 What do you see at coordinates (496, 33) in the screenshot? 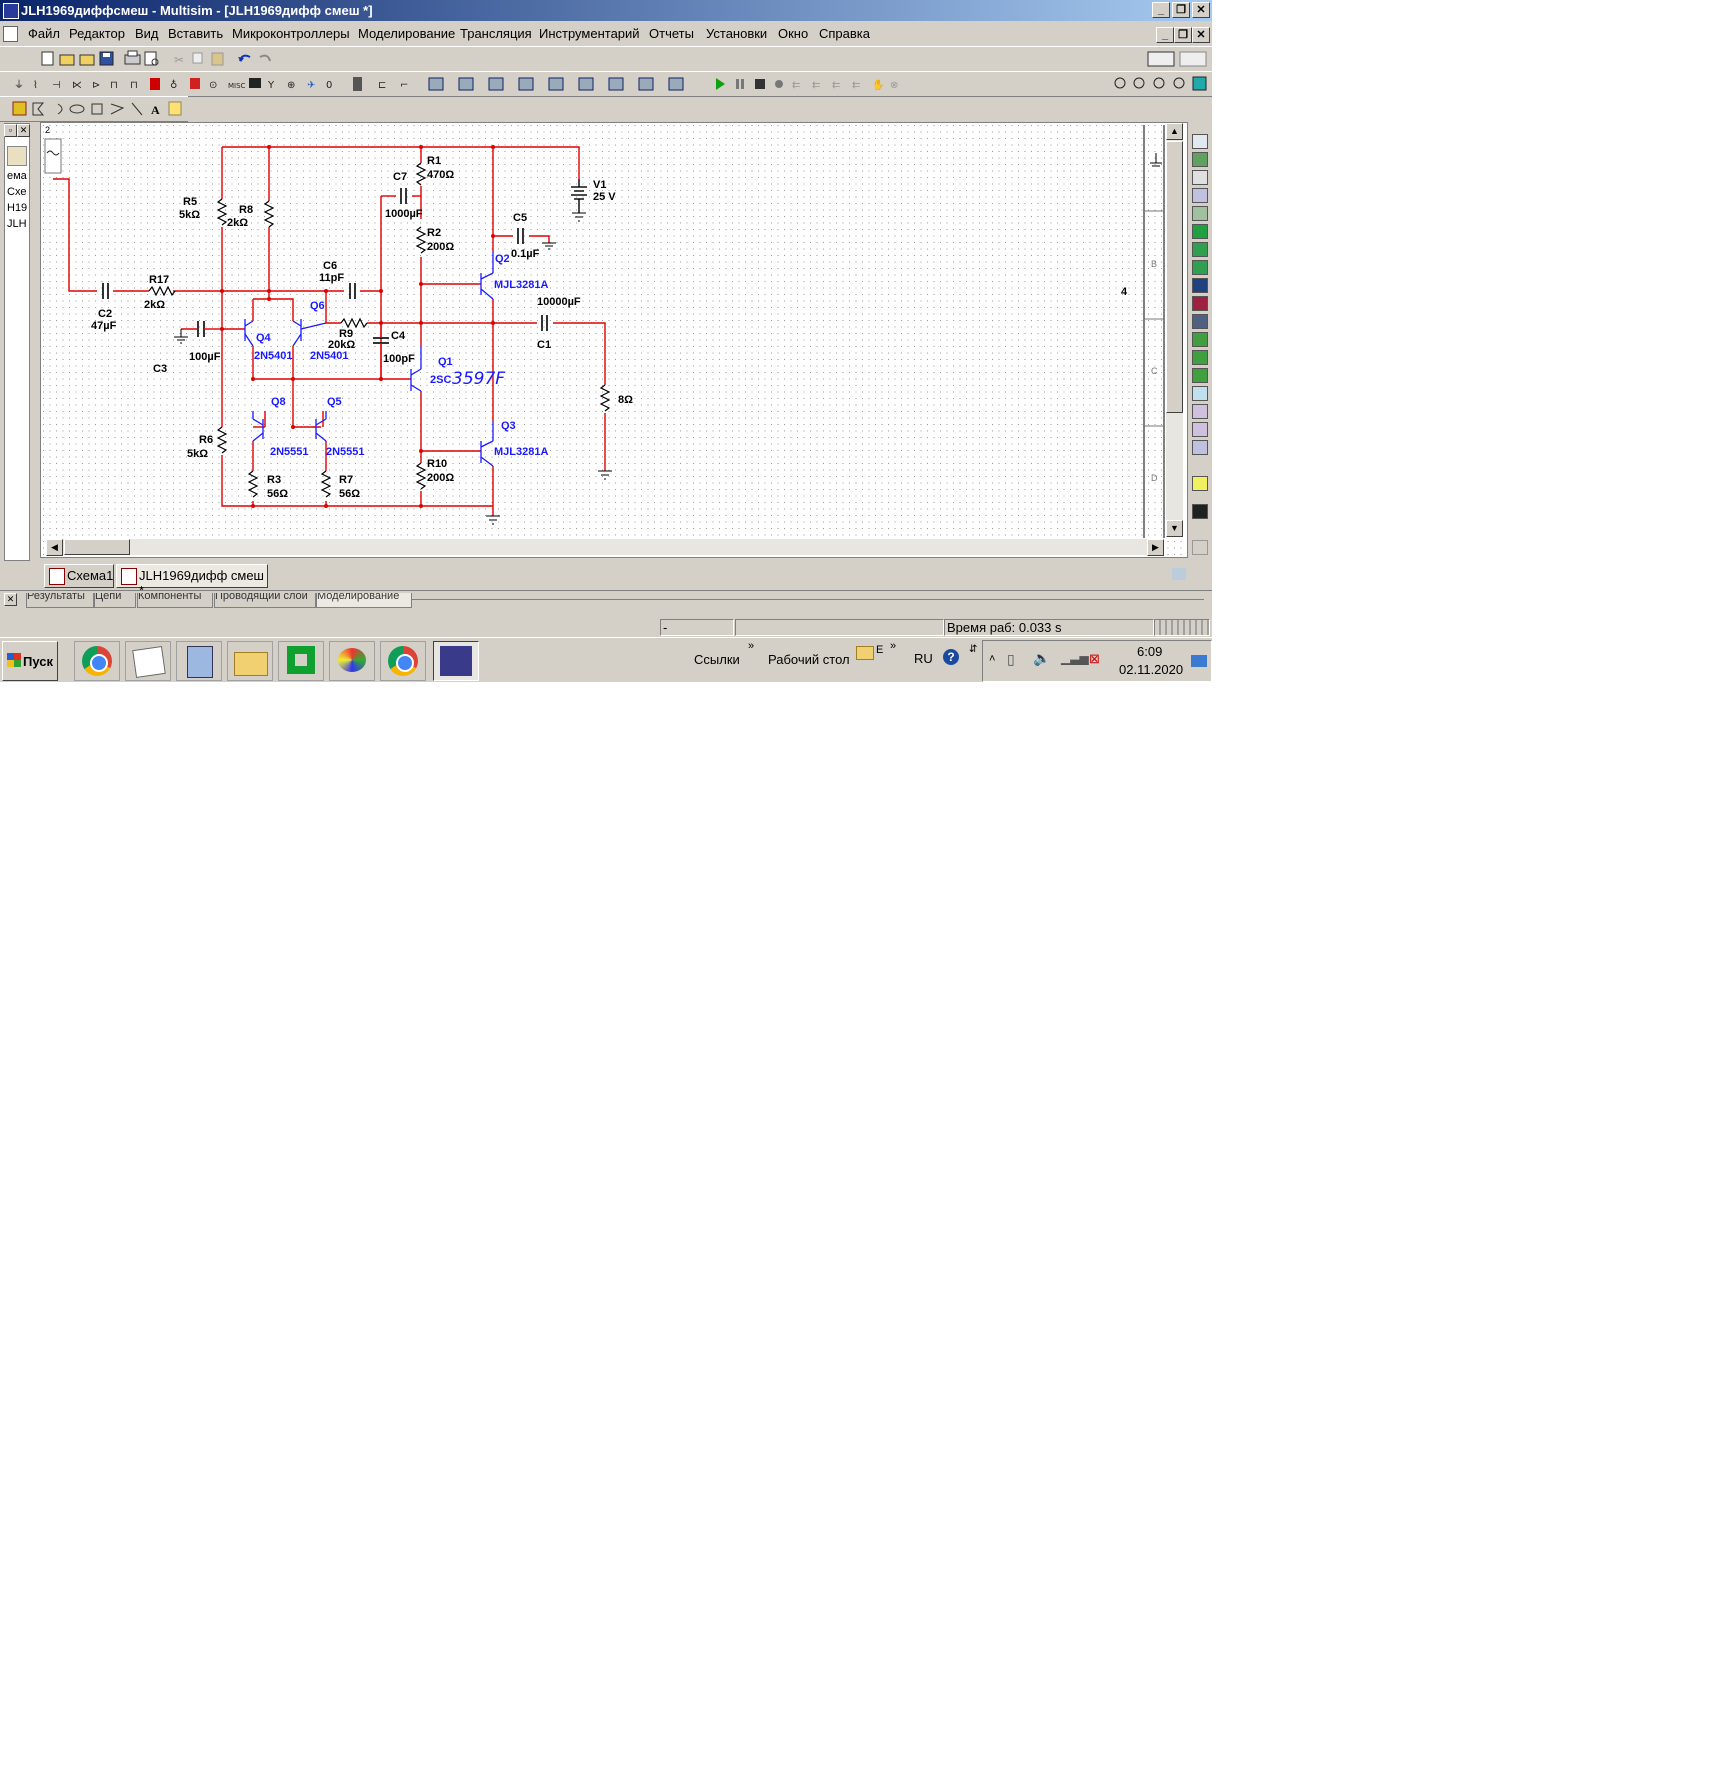
I see `menu-transfer: Трансляция` at bounding box center [496, 33].